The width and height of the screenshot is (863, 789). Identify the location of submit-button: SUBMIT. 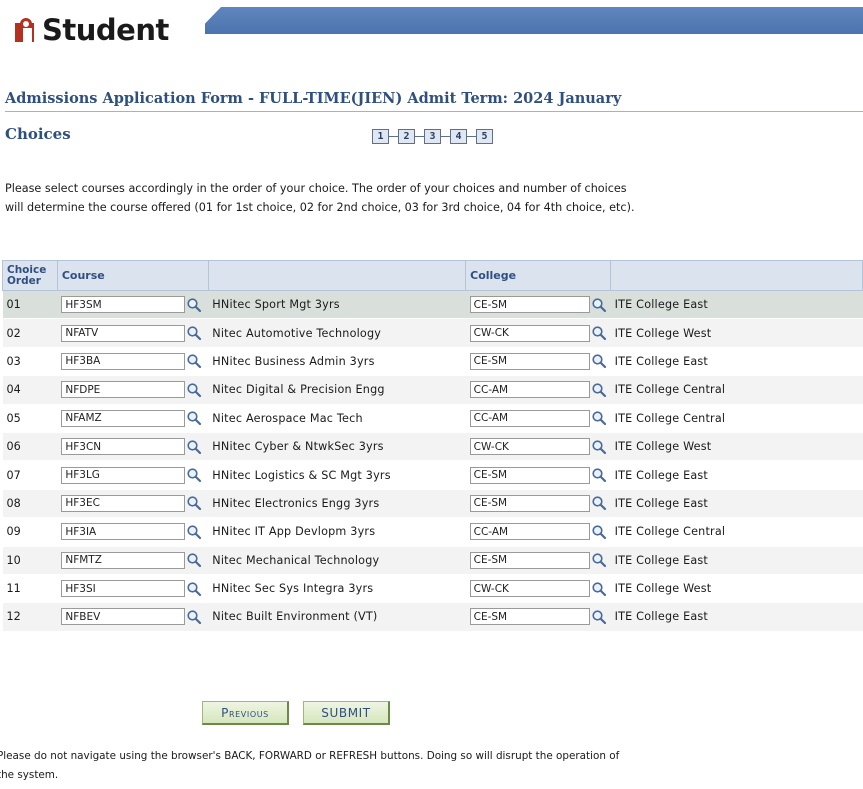
(346, 713).